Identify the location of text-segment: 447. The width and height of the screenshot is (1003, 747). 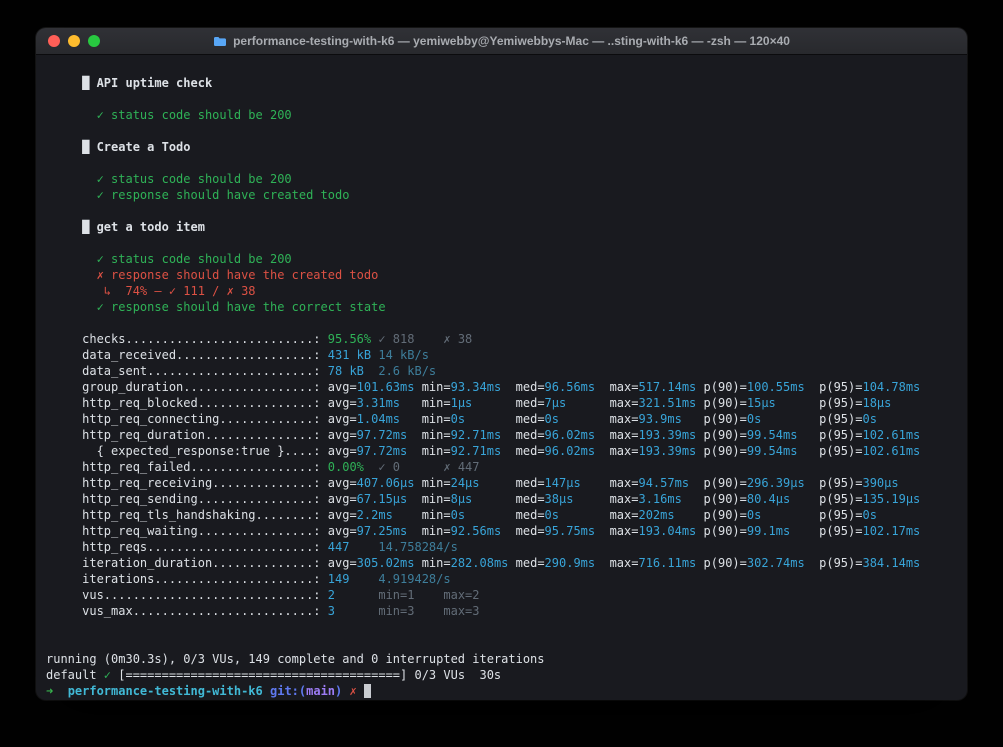
(353, 547).